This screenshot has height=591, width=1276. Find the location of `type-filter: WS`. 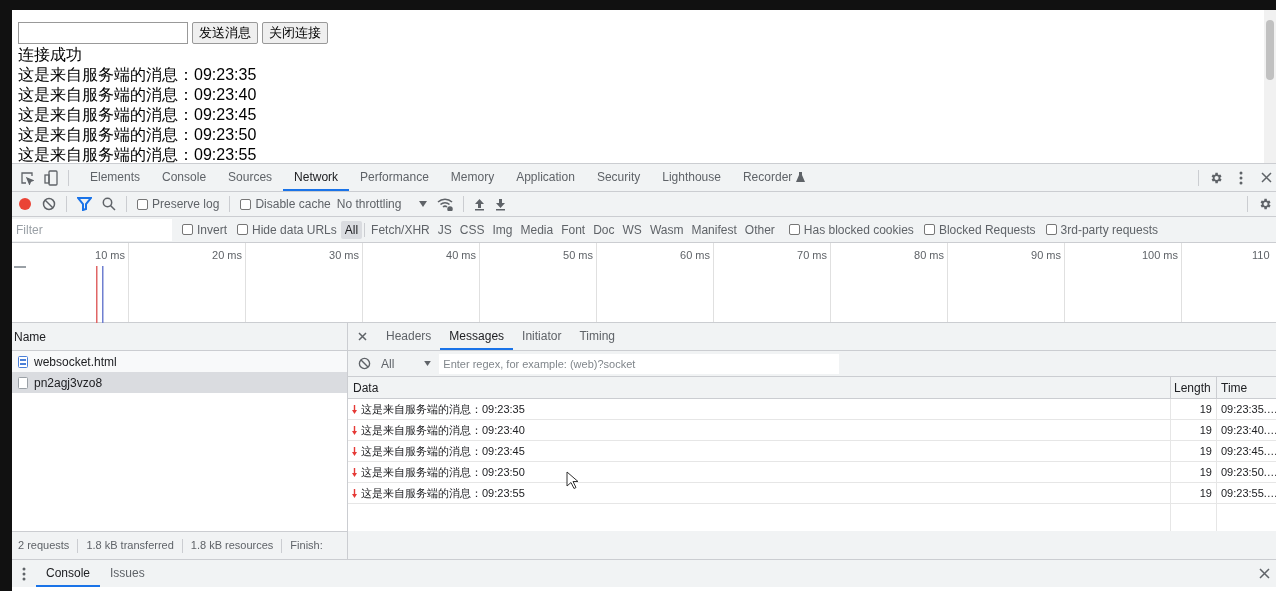

type-filter: WS is located at coordinates (632, 229).